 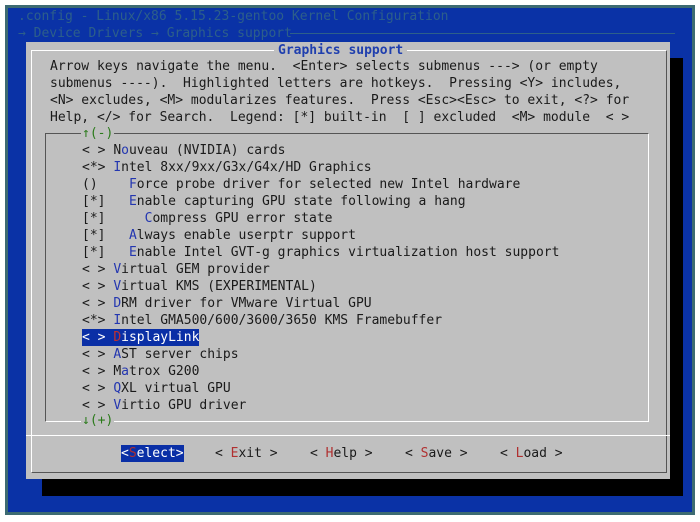 I want to click on button-label: elp, so click(x=345, y=453).